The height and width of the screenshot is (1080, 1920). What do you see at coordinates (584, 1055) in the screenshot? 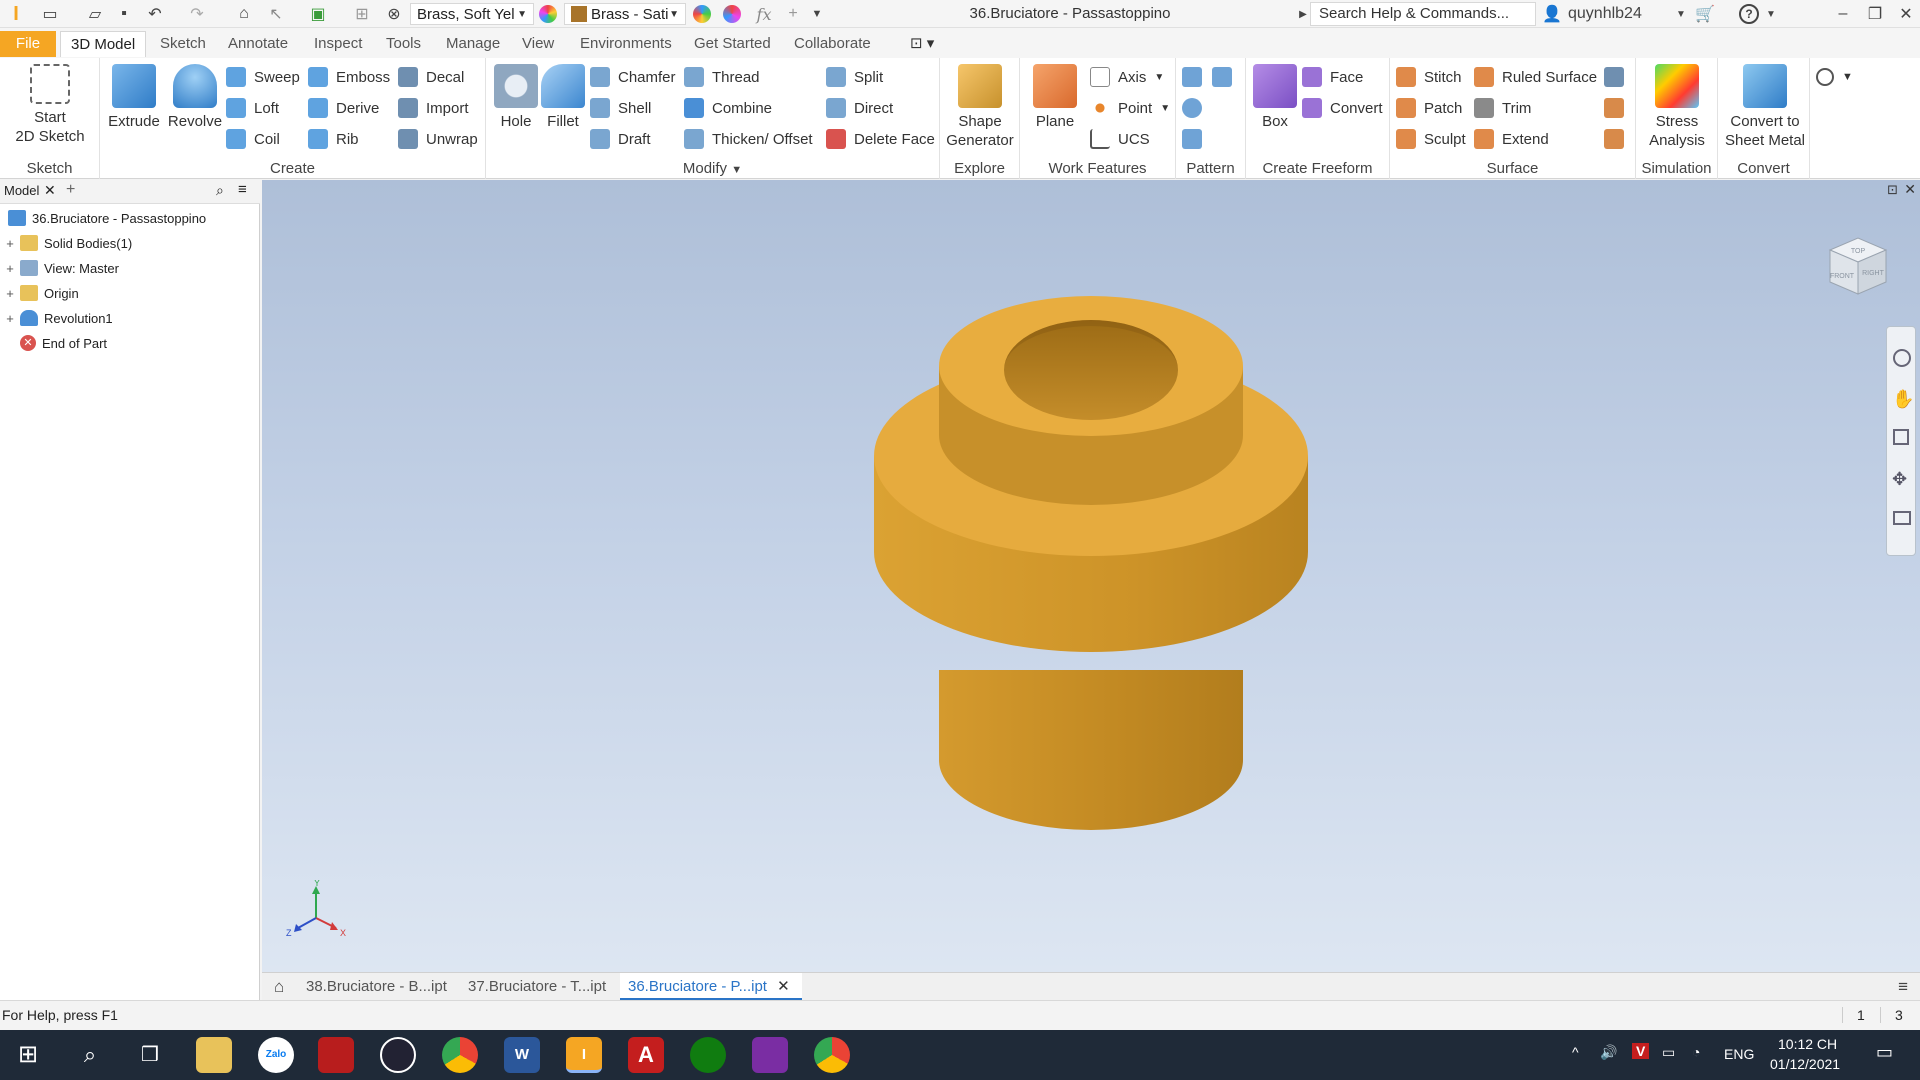
I see `inventor-taskbar-icon: I` at bounding box center [584, 1055].